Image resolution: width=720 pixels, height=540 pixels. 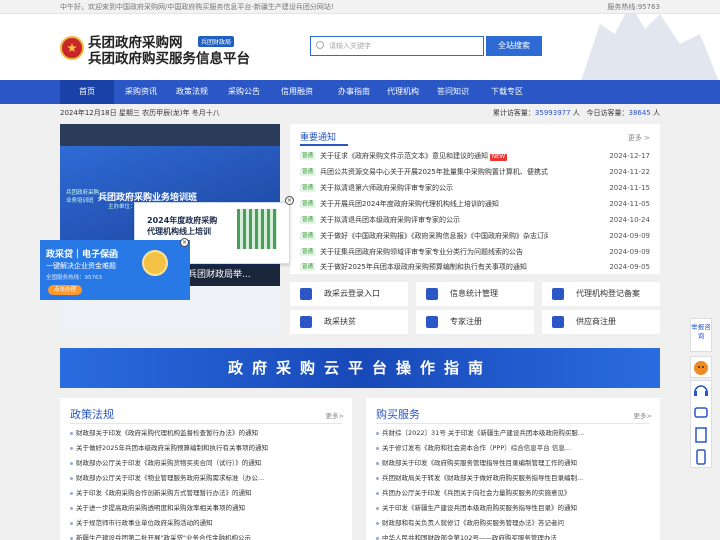 I want to click on list-item: 财政部办公厅关于印发《政府采购货物买卖合同（试行）》的通知, so click(x=206, y=463).